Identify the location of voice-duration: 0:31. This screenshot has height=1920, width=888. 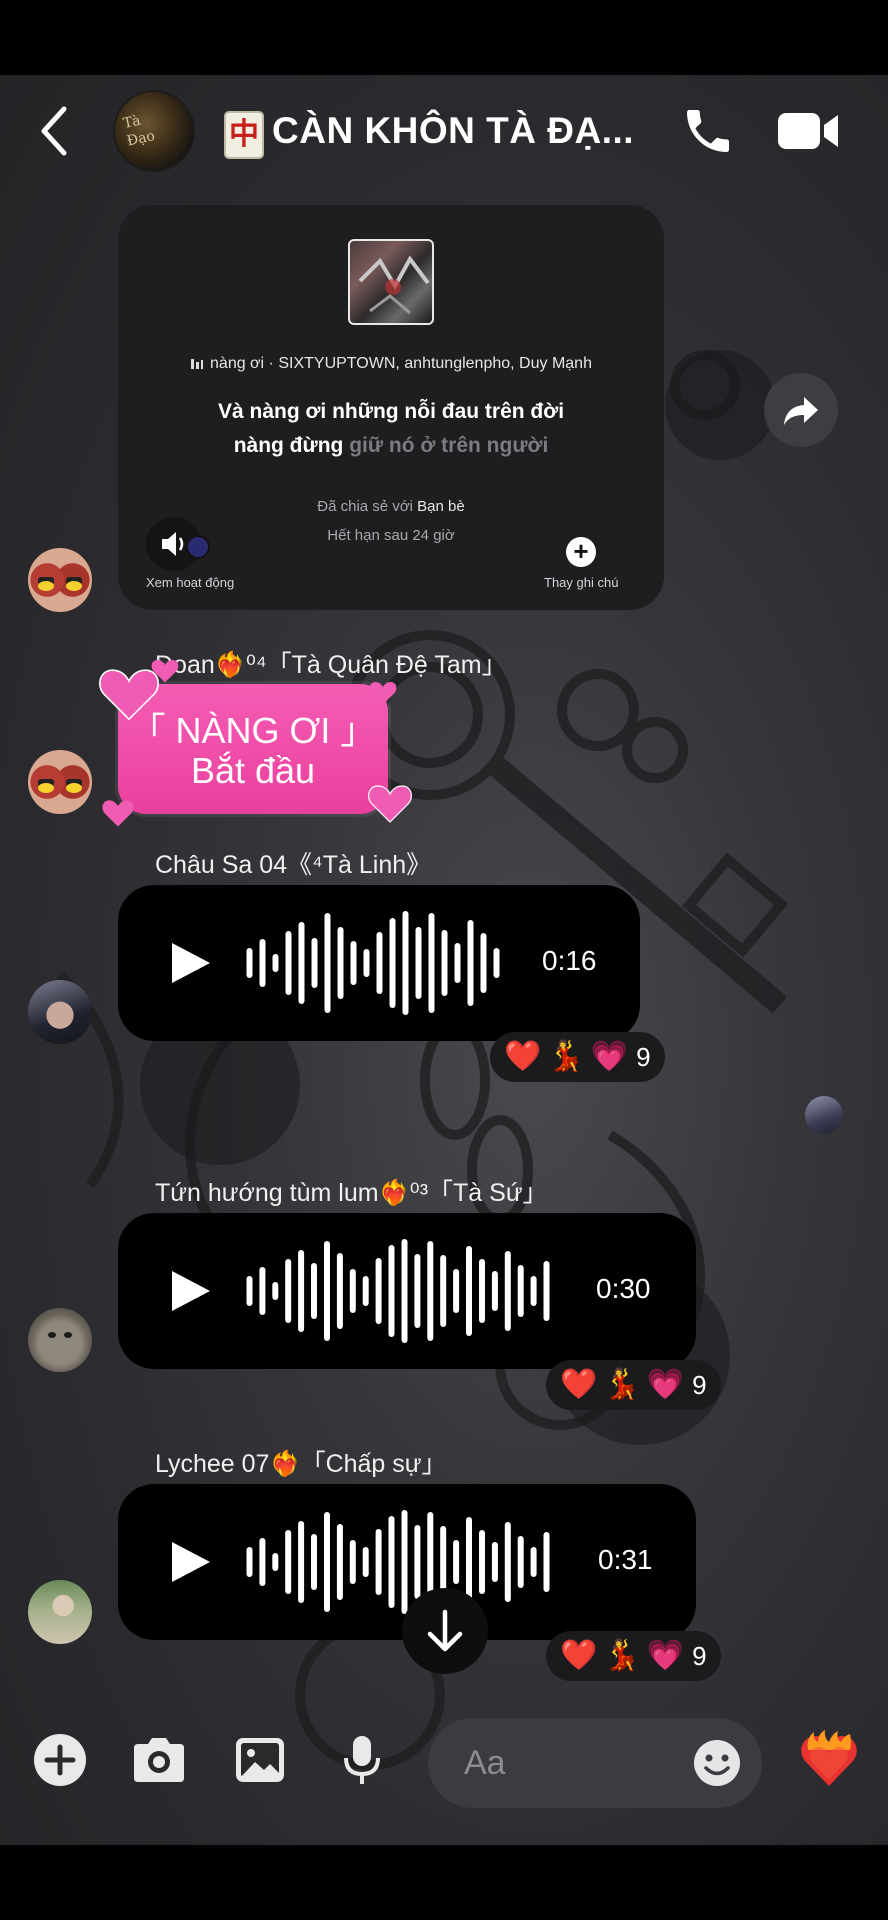
(625, 1559).